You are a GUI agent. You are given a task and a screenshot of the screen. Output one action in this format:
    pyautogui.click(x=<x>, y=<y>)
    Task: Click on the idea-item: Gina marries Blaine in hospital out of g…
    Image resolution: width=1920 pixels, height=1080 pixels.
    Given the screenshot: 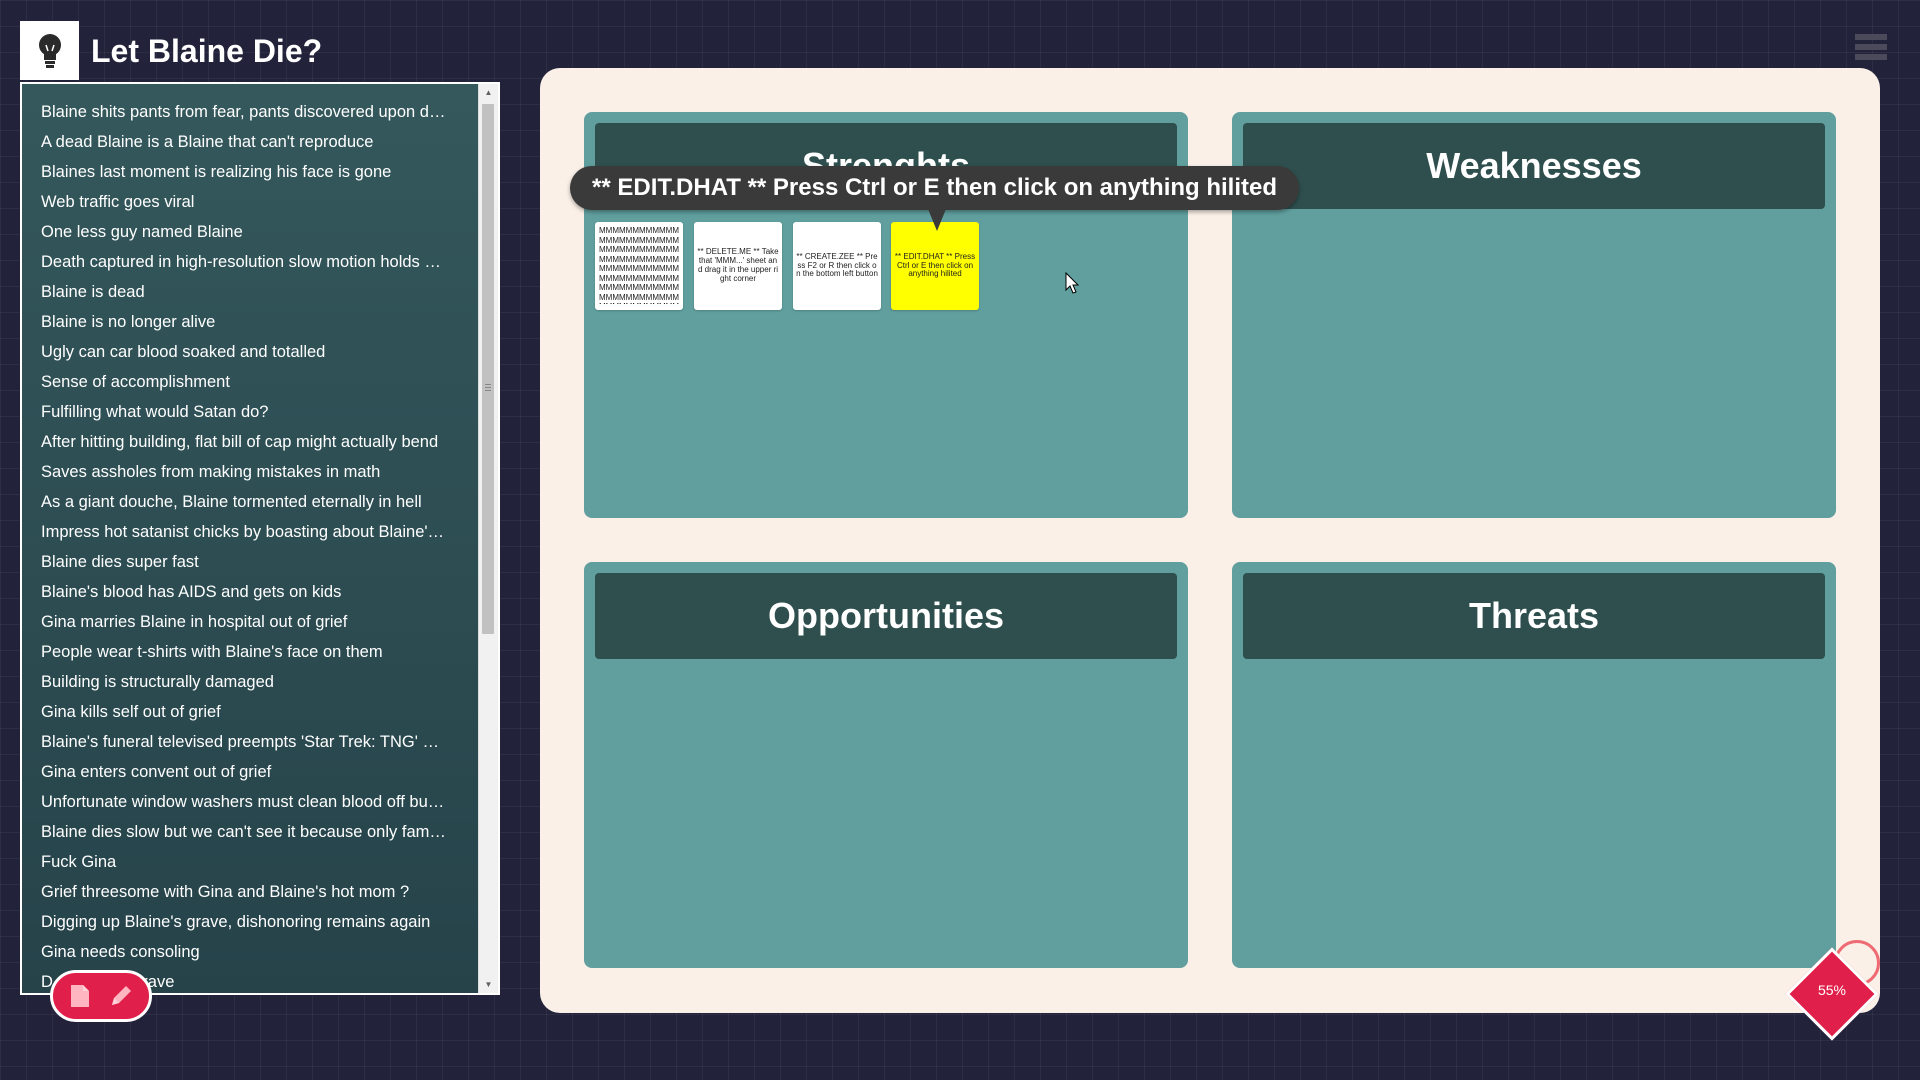 What is the action you would take?
    pyautogui.click(x=234, y=622)
    